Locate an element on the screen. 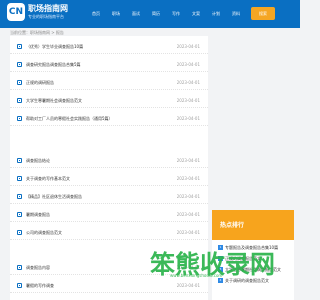 The image size is (320, 300). list-item: 暑期调查报告 2023-04-01 is located at coordinates (109, 214).